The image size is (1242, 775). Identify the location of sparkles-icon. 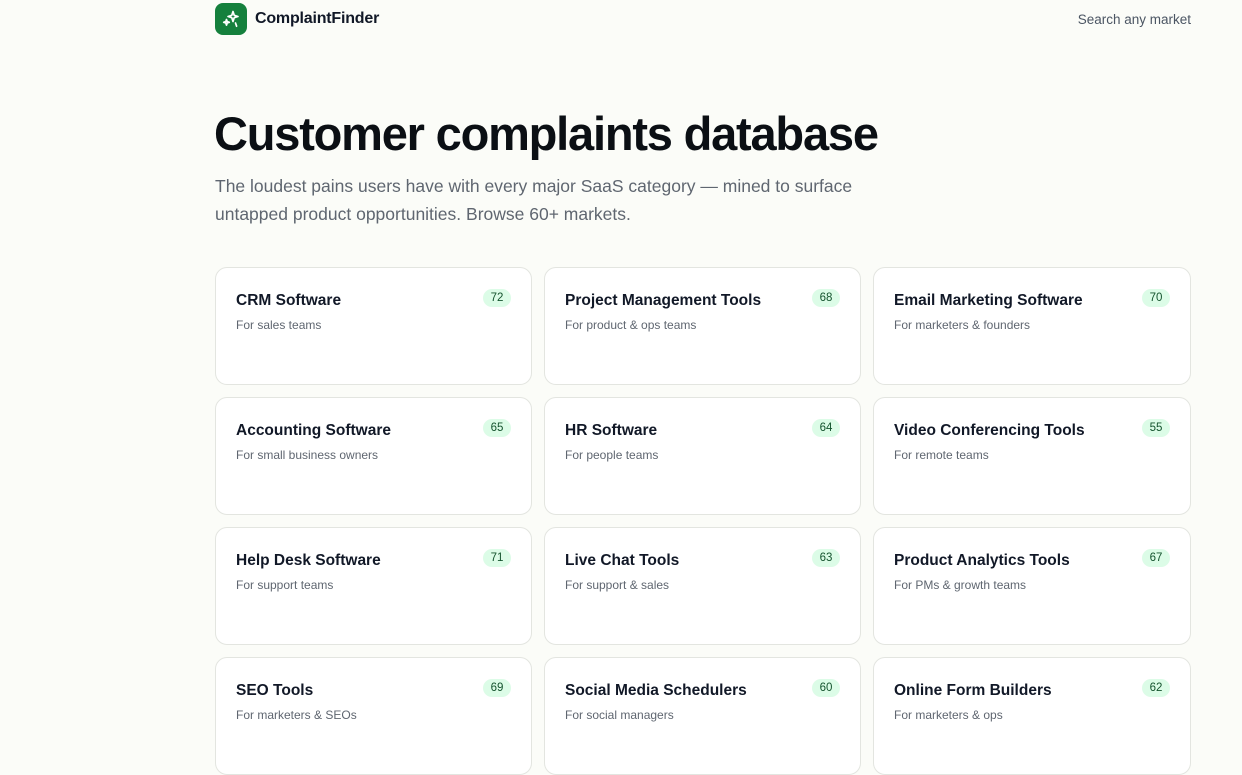
(231, 19).